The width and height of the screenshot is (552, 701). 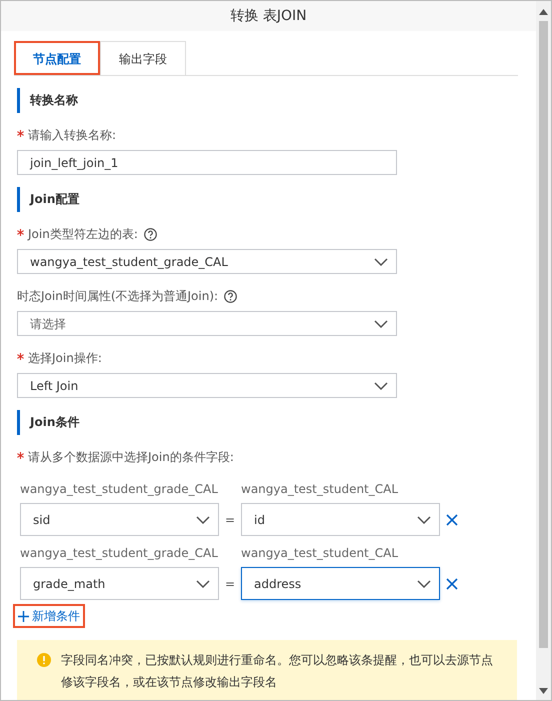 What do you see at coordinates (65, 358) in the screenshot?
I see `field-label: 选择Join操作:` at bounding box center [65, 358].